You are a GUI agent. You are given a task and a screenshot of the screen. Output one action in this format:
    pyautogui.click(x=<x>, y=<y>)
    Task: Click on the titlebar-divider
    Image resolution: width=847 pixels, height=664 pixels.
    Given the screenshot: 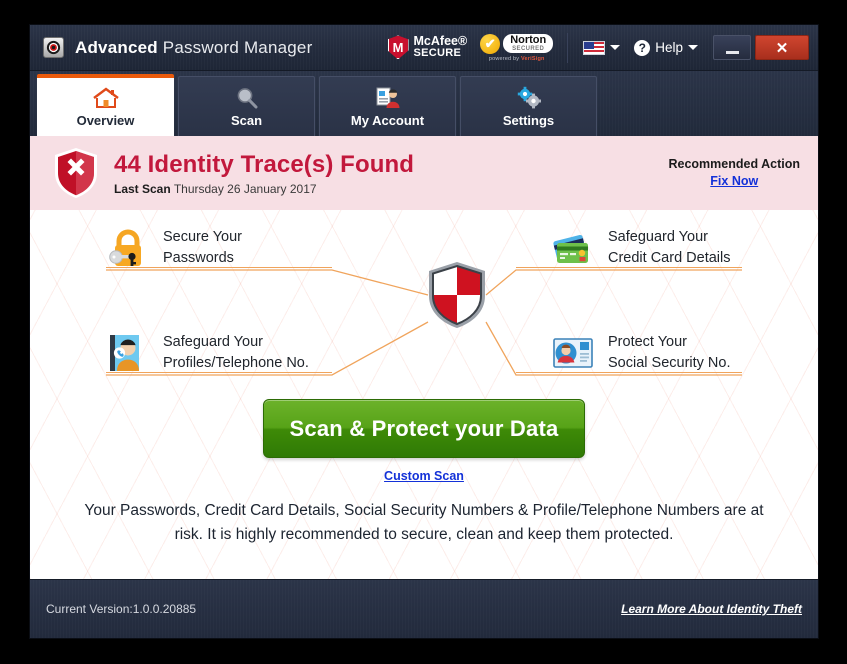 What is the action you would take?
    pyautogui.click(x=568, y=47)
    